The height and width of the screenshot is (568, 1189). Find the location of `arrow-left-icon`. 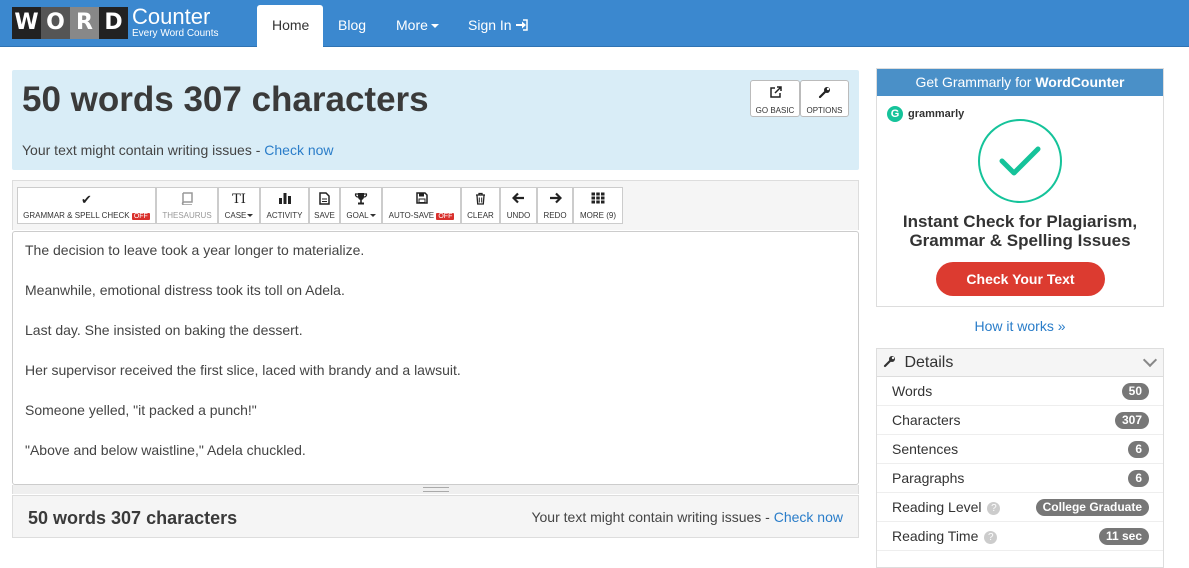

arrow-left-icon is located at coordinates (518, 200).